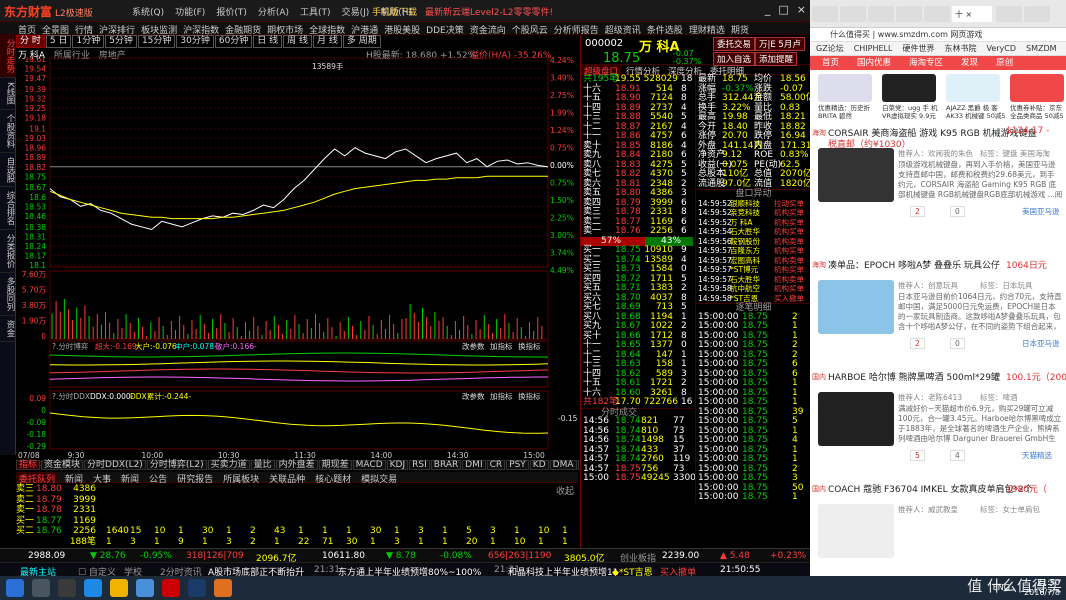 The height and width of the screenshot is (600, 1066). What do you see at coordinates (296, 465) in the screenshot?
I see `indicator-tab: 内外盘差` at bounding box center [296, 465].